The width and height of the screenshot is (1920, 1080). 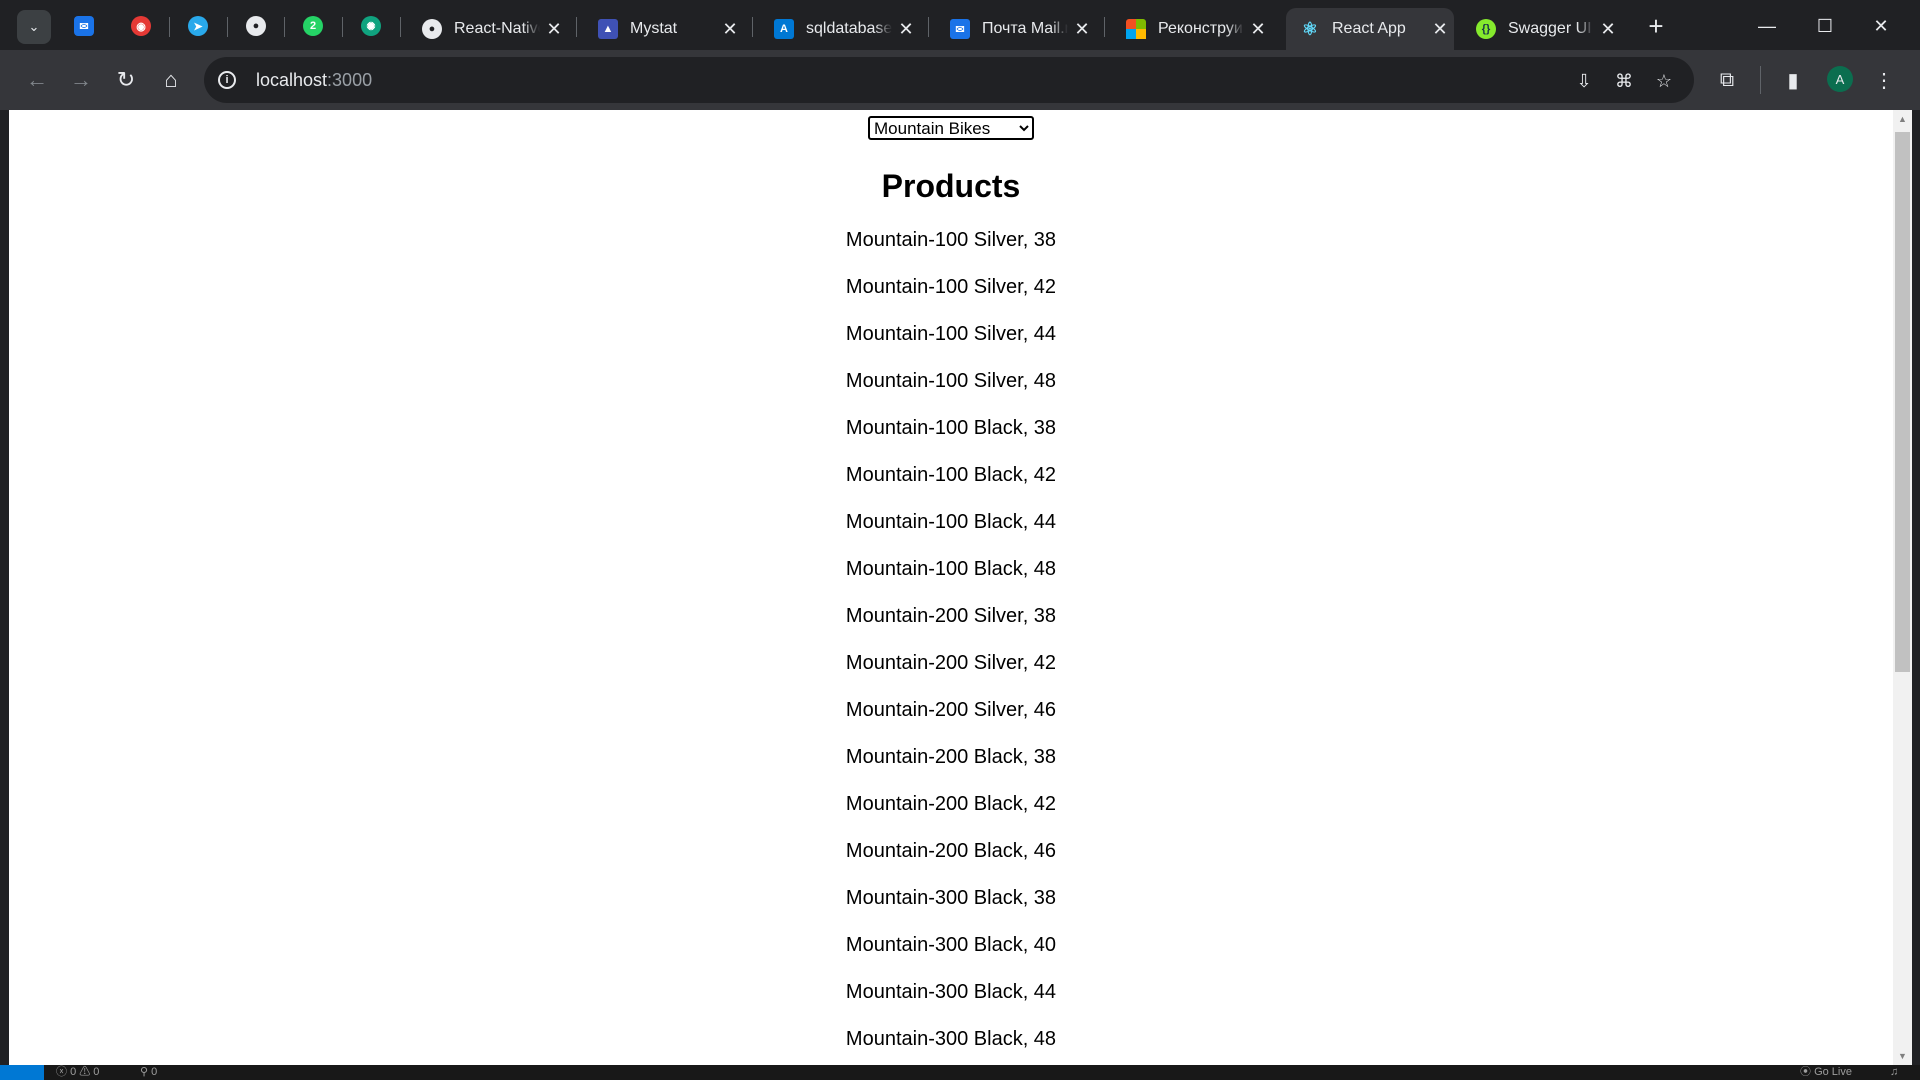 I want to click on bookmark-star-icon: ☆, so click(x=1664, y=81).